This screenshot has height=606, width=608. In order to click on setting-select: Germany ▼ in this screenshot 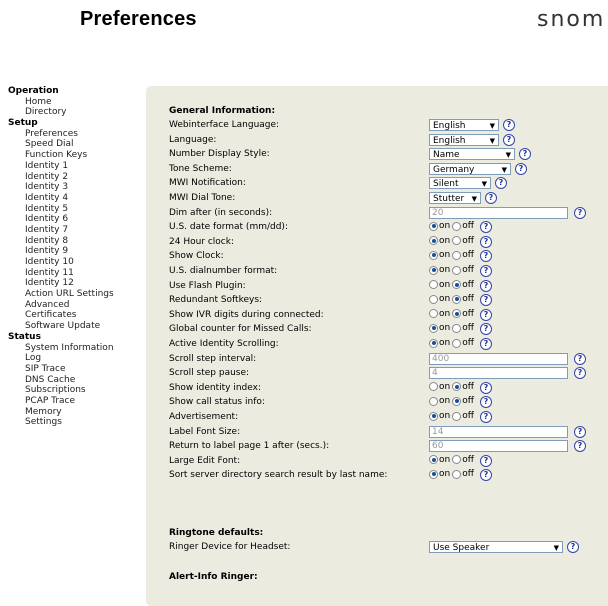, I will do `click(470, 168)`.